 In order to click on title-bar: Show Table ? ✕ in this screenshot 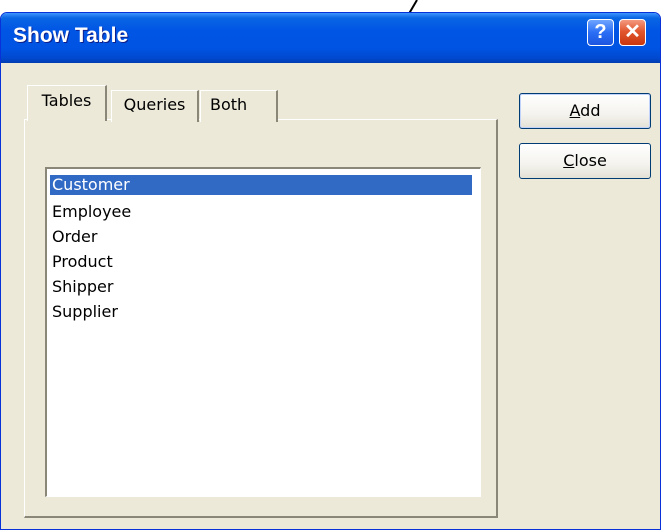, I will do `click(330, 38)`.